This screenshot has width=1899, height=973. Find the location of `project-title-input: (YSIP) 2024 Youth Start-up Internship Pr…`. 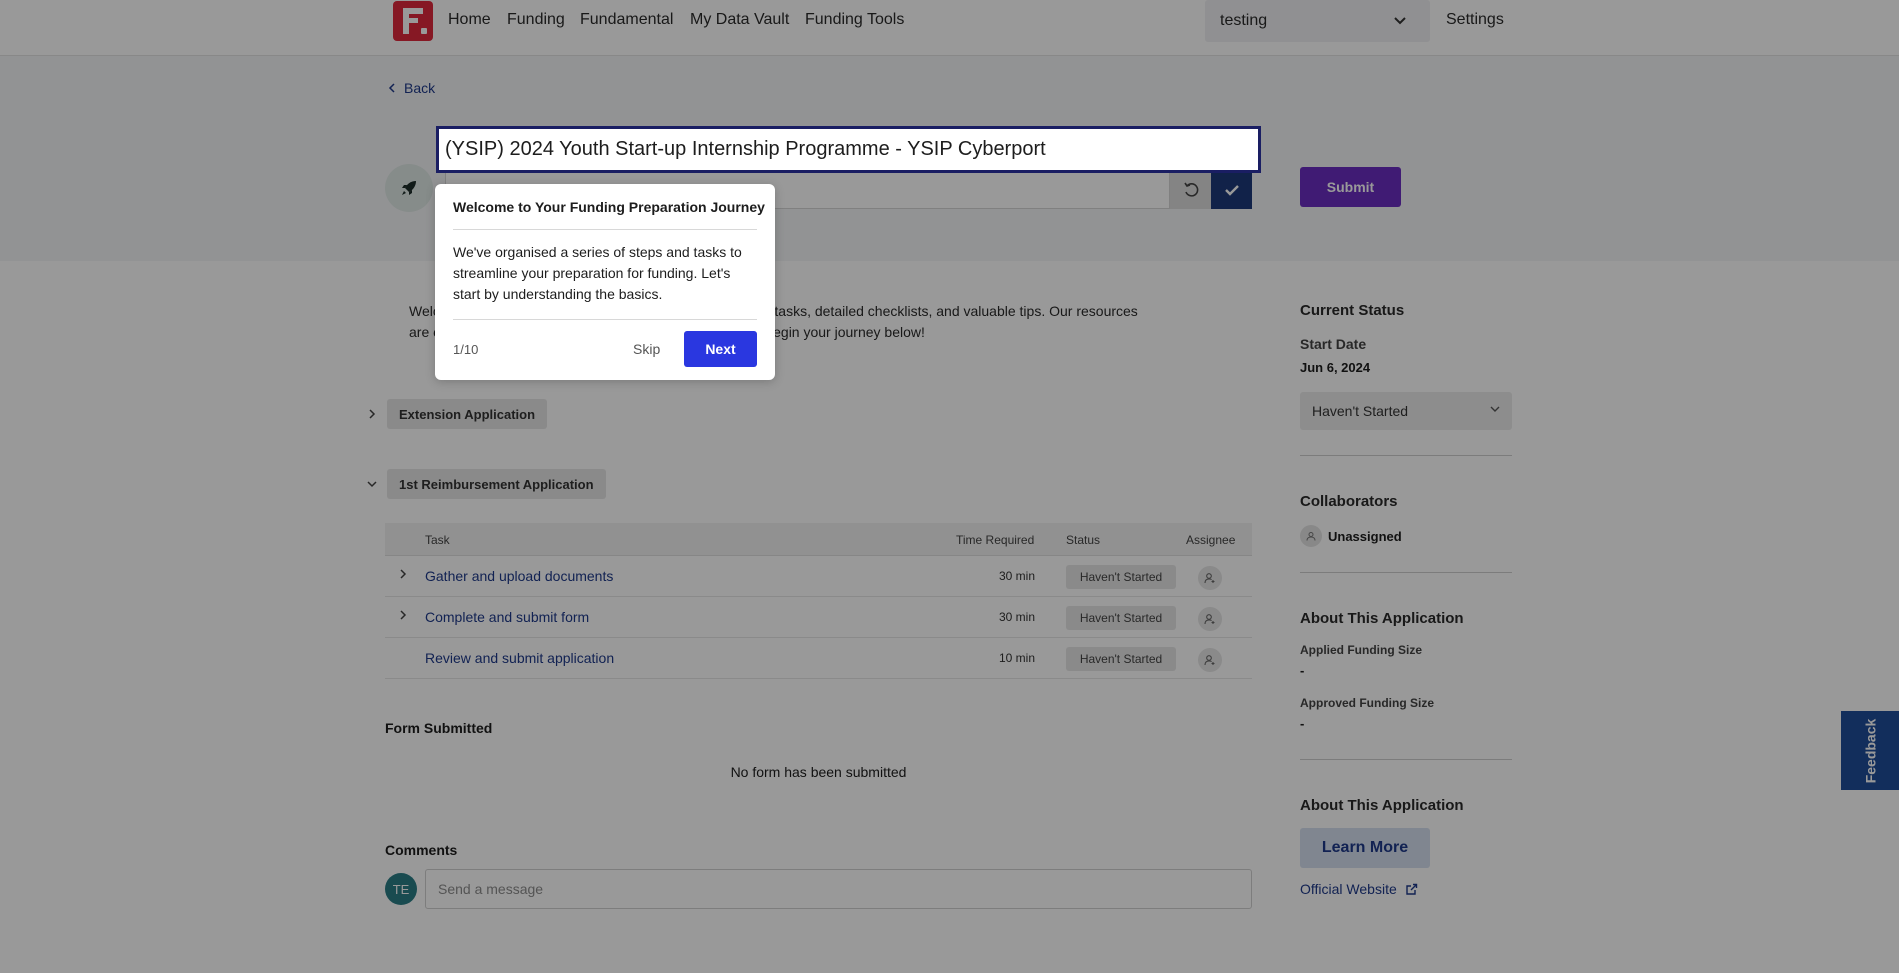

project-title-input: (YSIP) 2024 Youth Start-up Internship Pr… is located at coordinates (848, 149).